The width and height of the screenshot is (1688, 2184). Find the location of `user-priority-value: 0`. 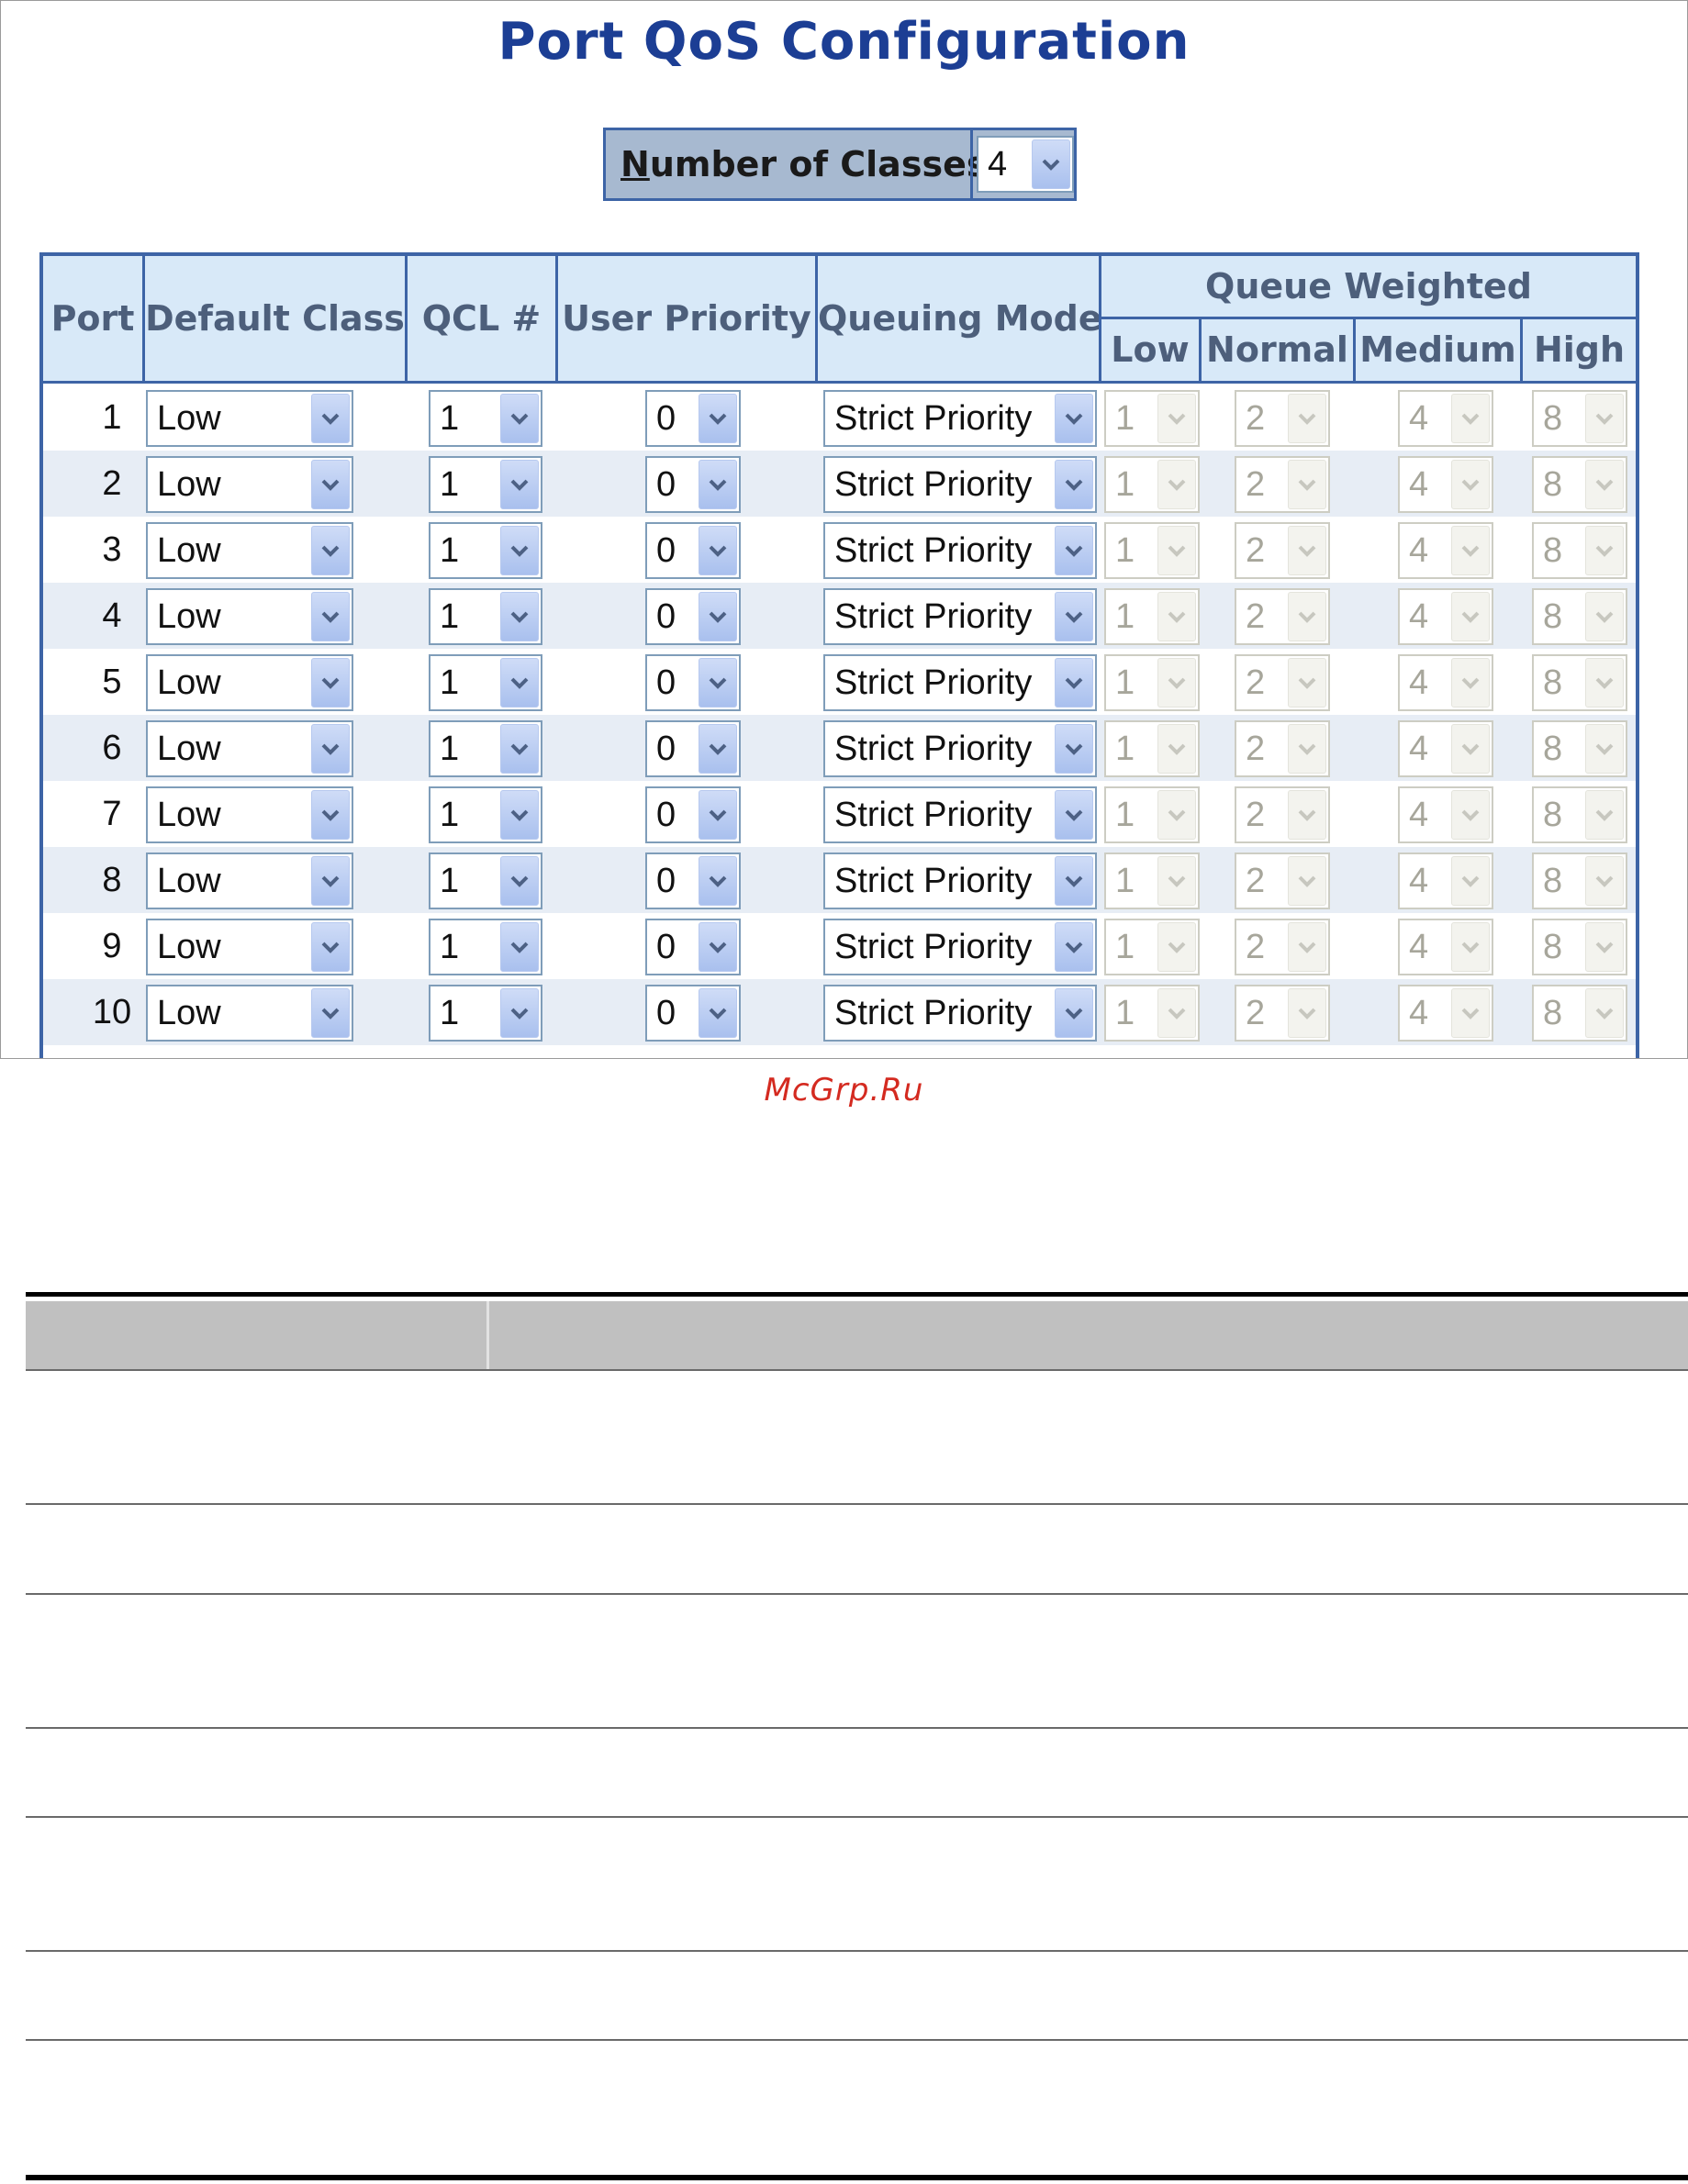

user-priority-value: 0 is located at coordinates (666, 749).